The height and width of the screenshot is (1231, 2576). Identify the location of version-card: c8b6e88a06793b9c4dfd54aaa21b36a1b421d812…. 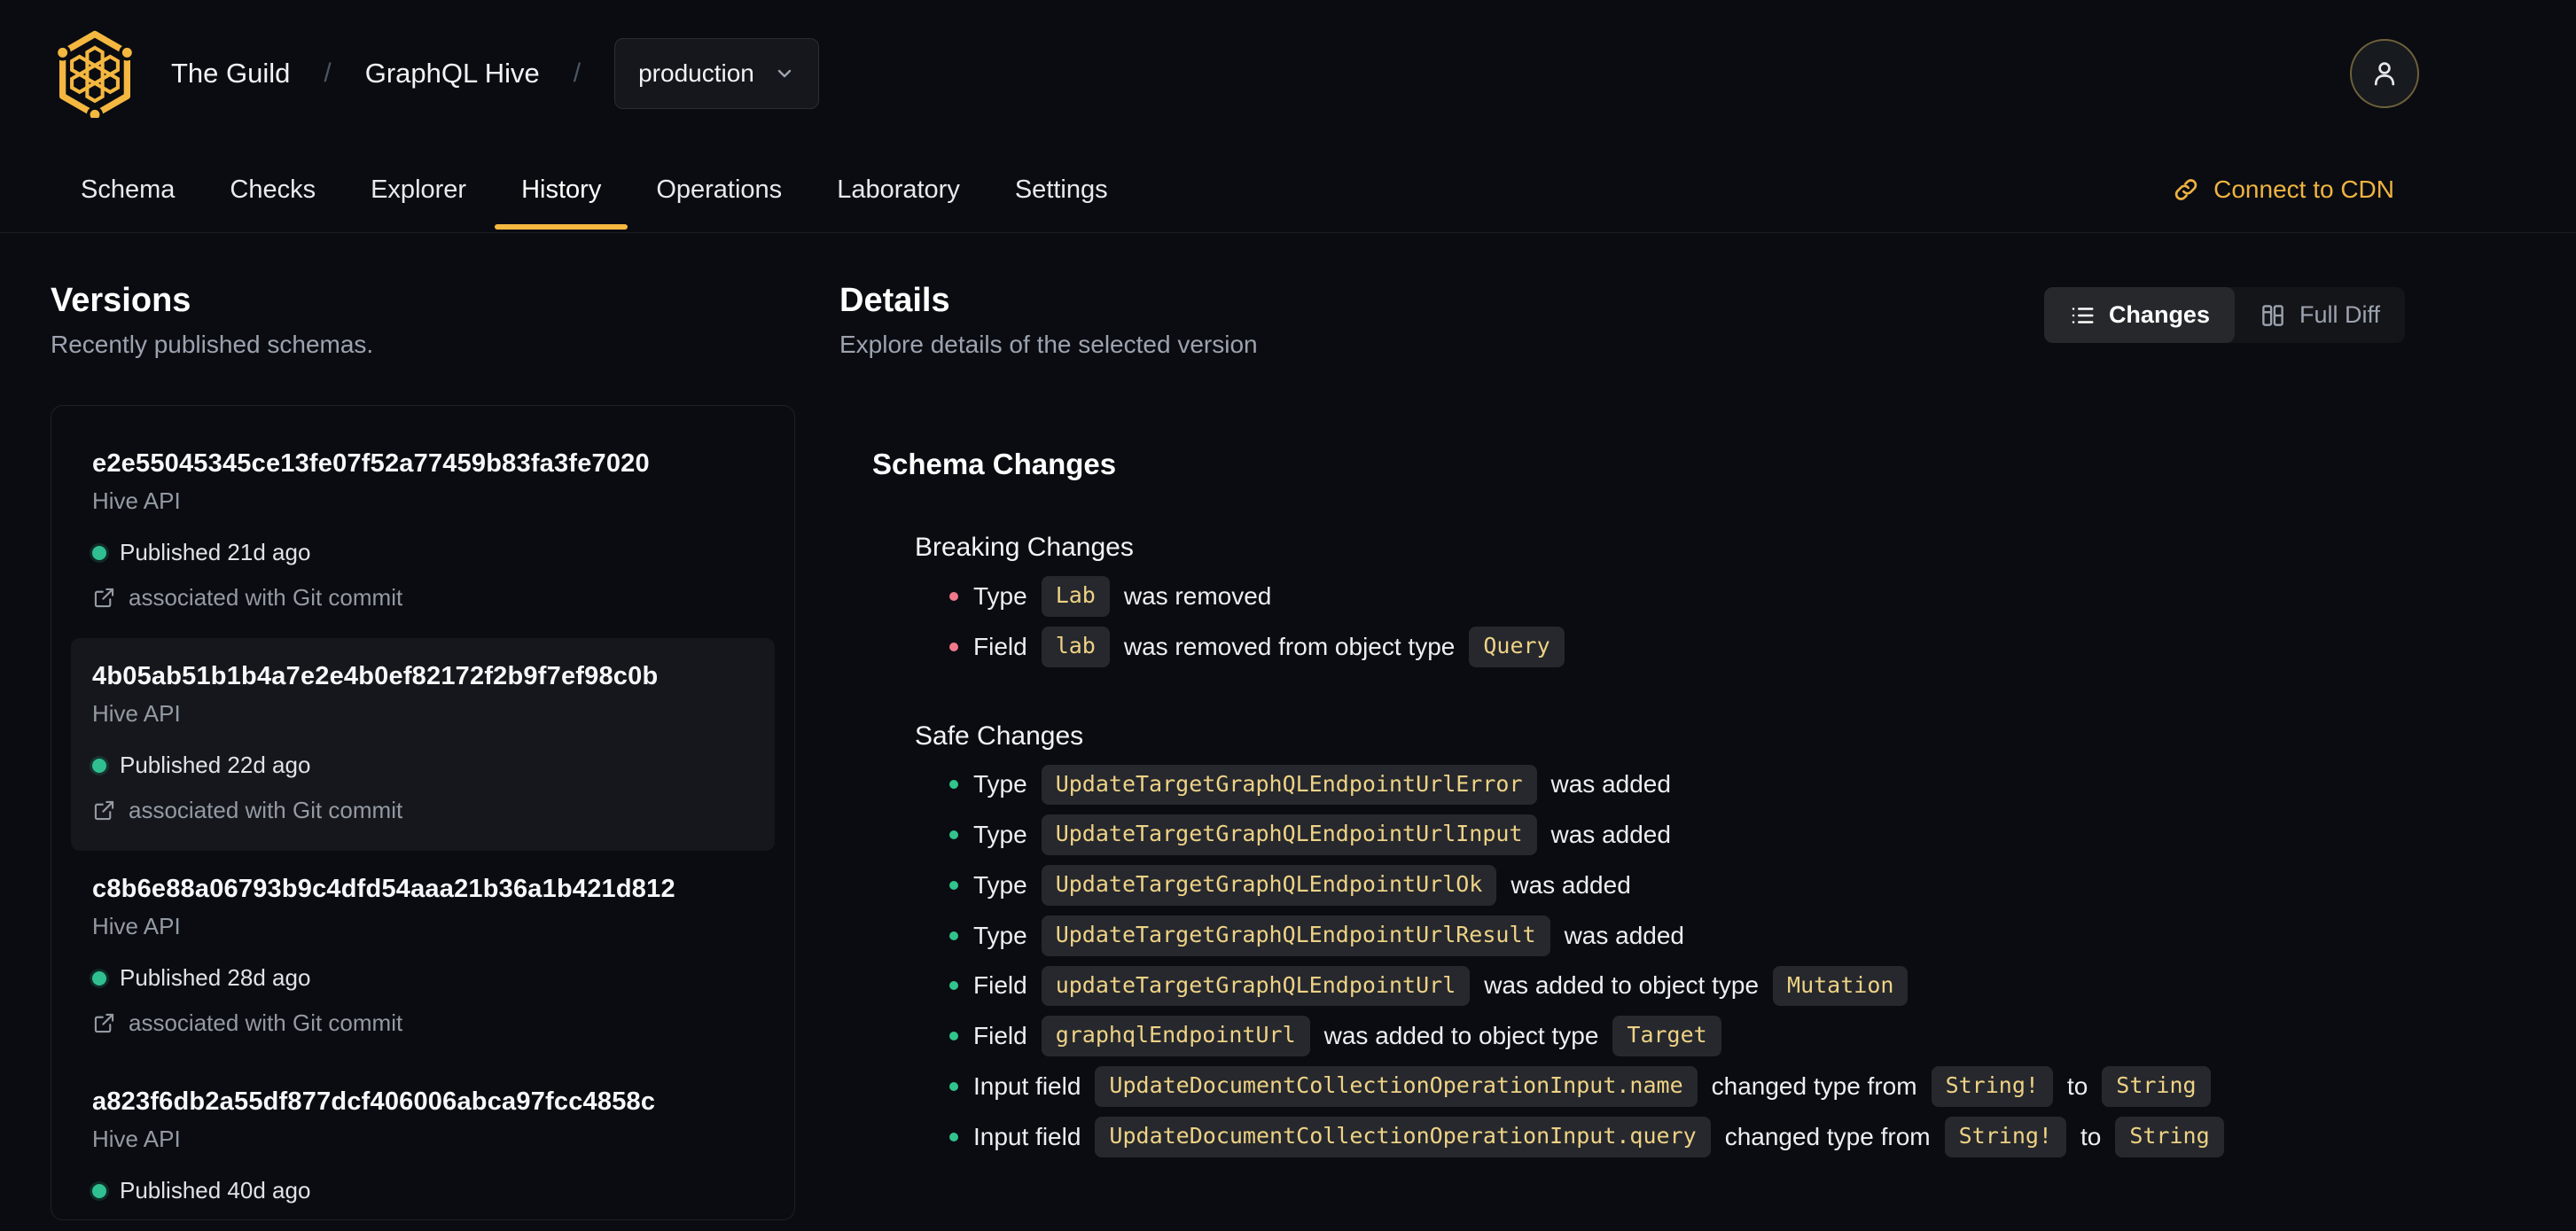
(423, 957).